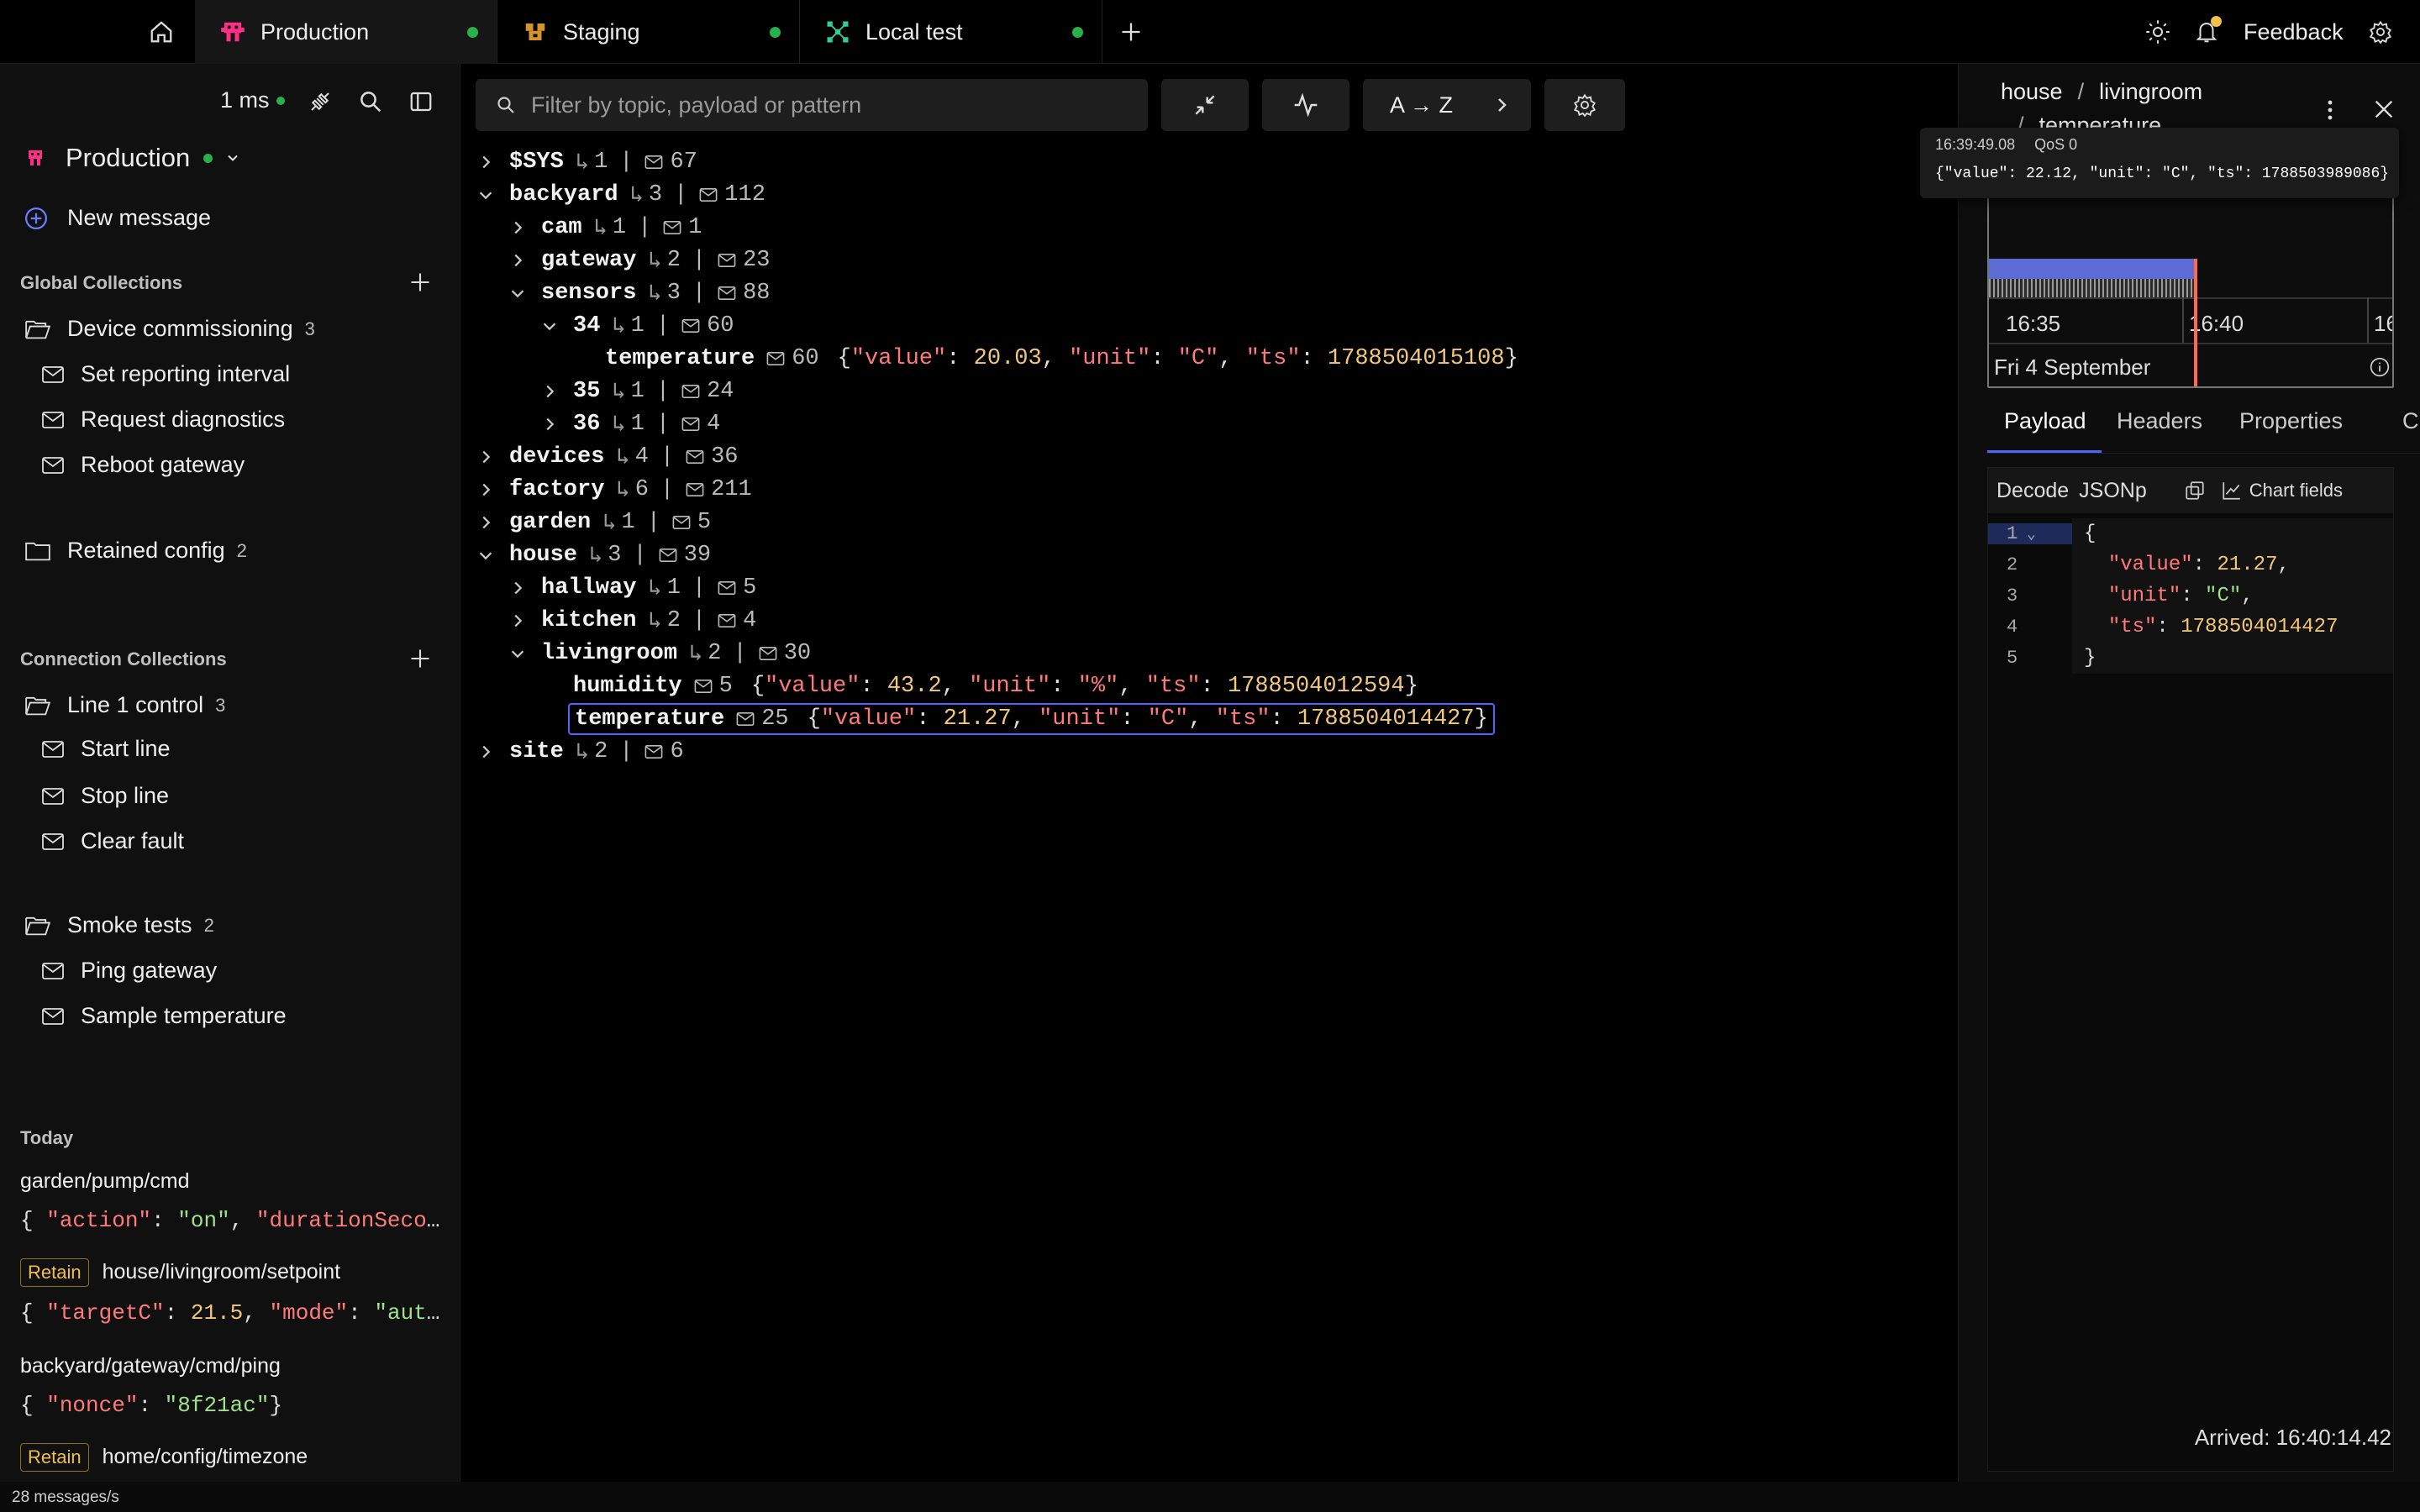  Describe the element at coordinates (580, 752) in the screenshot. I see `tree-node: site ↳ 2 | 6` at that location.